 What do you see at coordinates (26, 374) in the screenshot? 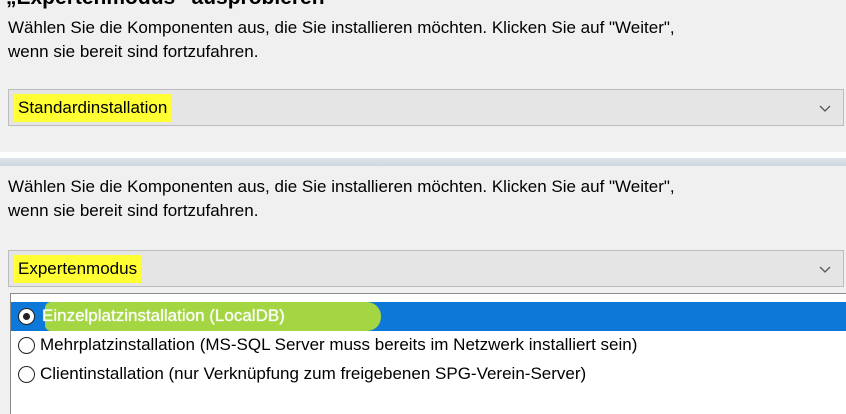
I see `radio-client` at bounding box center [26, 374].